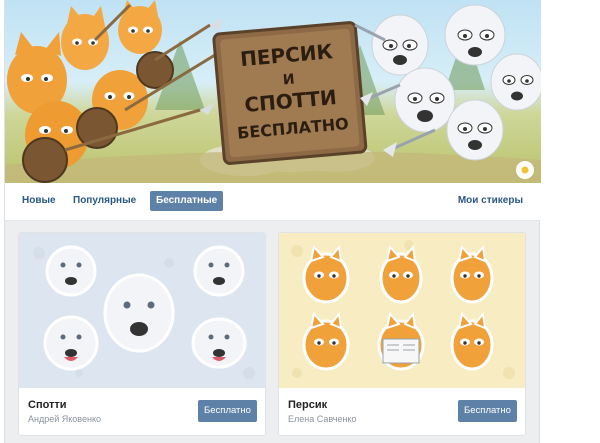 The width and height of the screenshot is (600, 443). Describe the element at coordinates (490, 201) in the screenshot. I see `my-stickers-link: Мои стикеры` at that location.